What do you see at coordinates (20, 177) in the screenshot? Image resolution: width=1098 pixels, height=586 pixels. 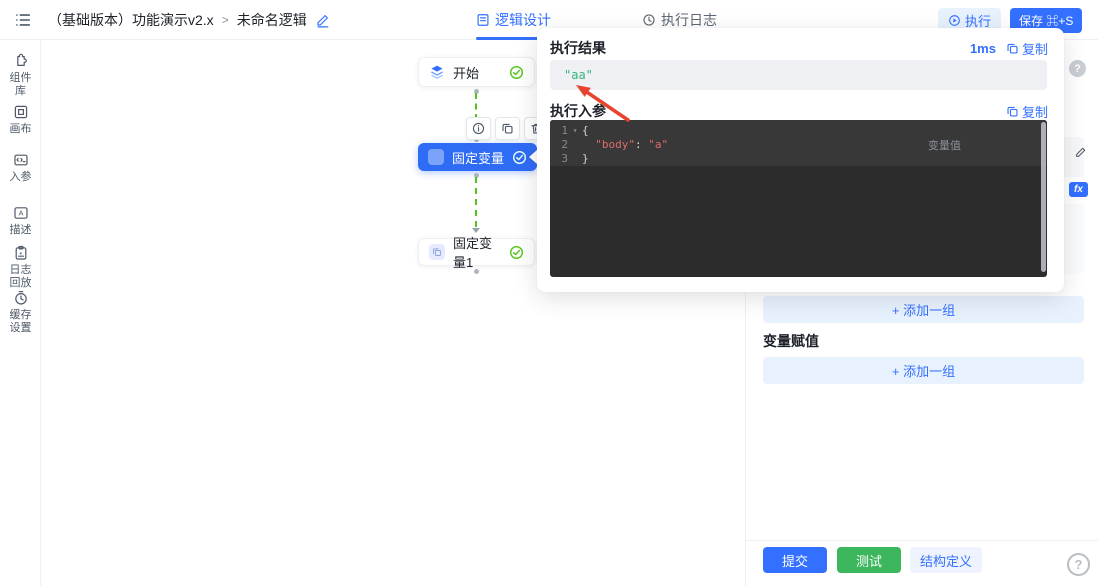 I see `sidebar-item-label: 入参` at bounding box center [20, 177].